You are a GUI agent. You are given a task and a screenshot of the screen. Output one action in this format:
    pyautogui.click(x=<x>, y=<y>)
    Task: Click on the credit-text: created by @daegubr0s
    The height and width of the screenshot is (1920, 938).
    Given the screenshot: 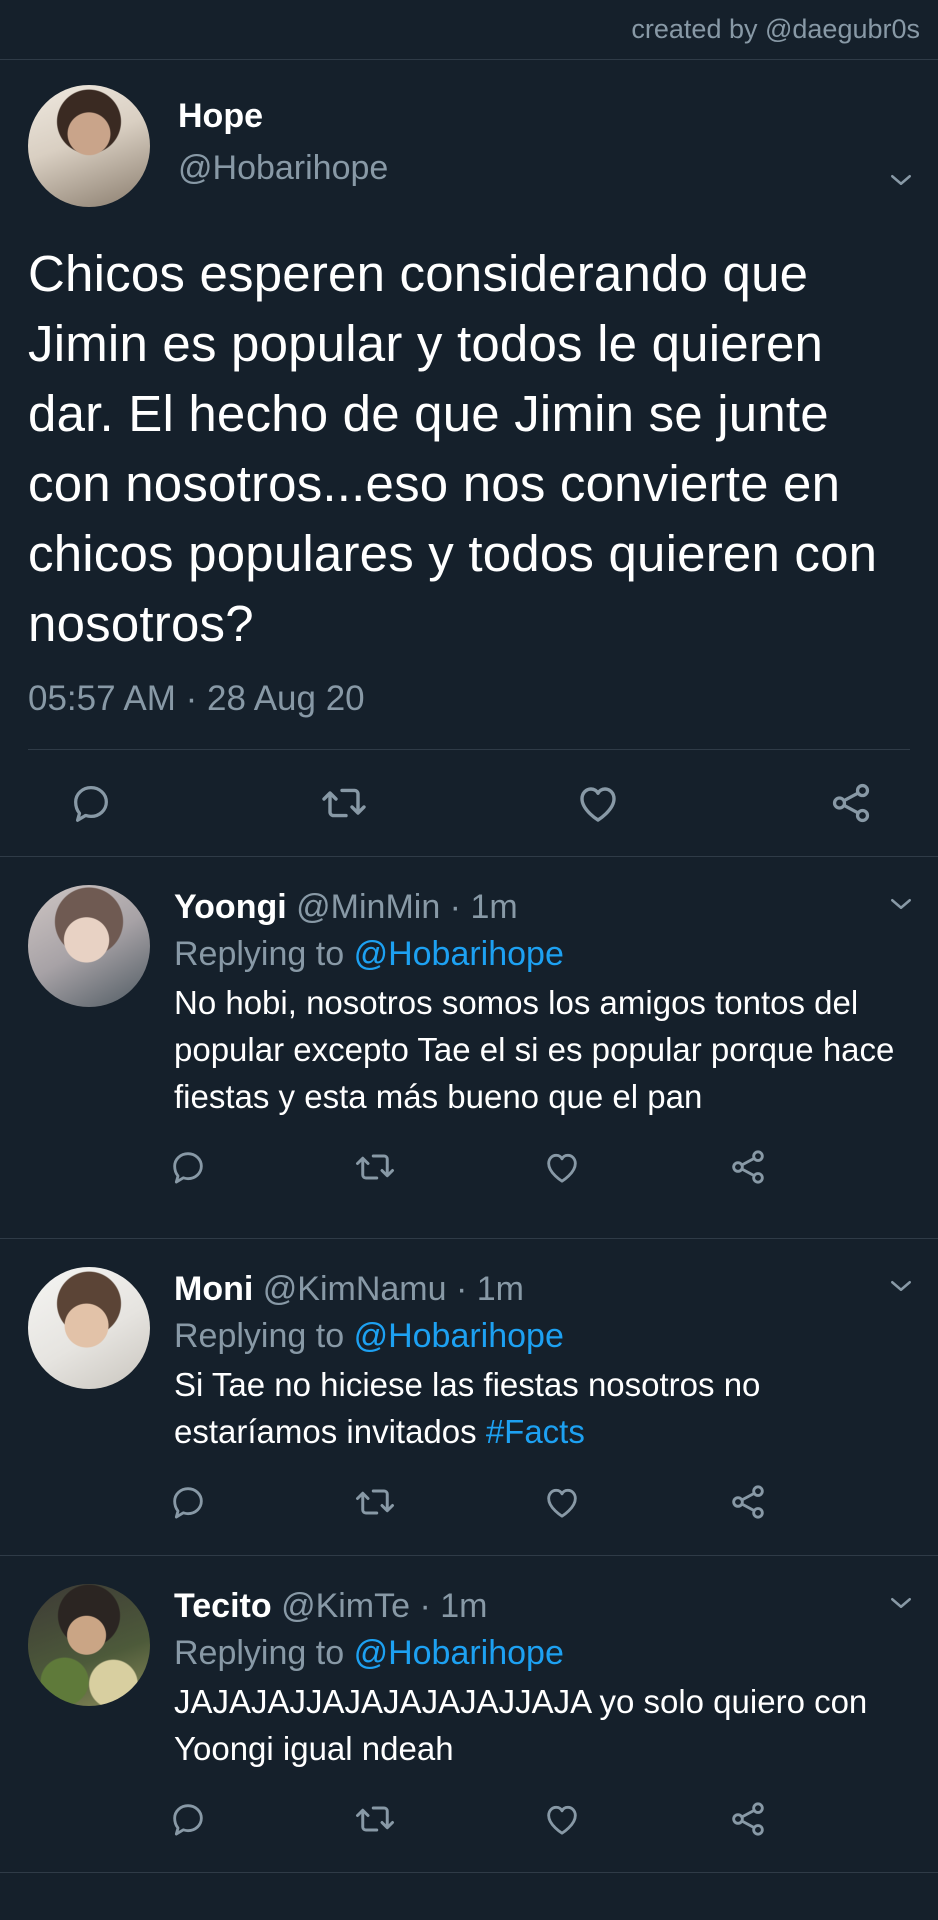 What is the action you would take?
    pyautogui.click(x=775, y=29)
    